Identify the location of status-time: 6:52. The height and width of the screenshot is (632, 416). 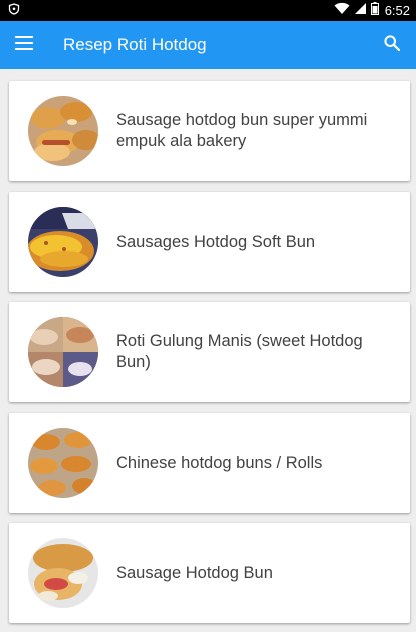
(397, 10).